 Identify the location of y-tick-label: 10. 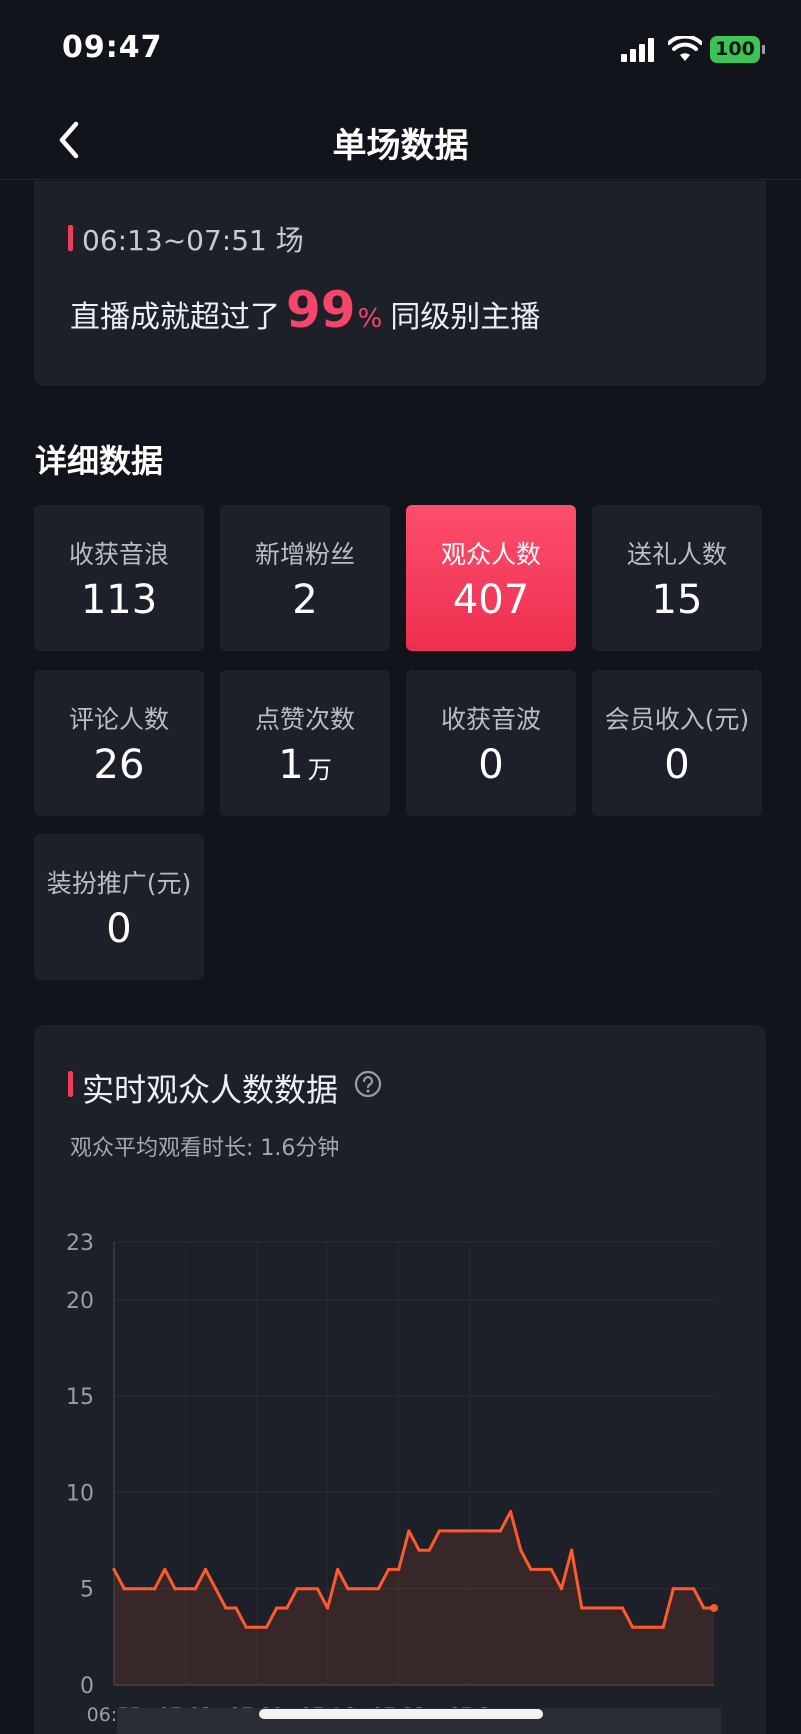
(80, 1493).